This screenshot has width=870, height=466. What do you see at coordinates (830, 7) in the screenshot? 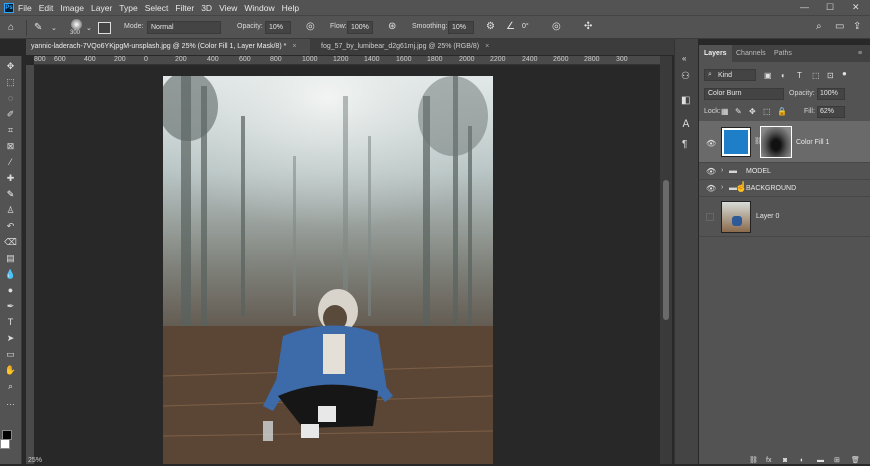
I see `maximize-button: ☐` at bounding box center [830, 7].